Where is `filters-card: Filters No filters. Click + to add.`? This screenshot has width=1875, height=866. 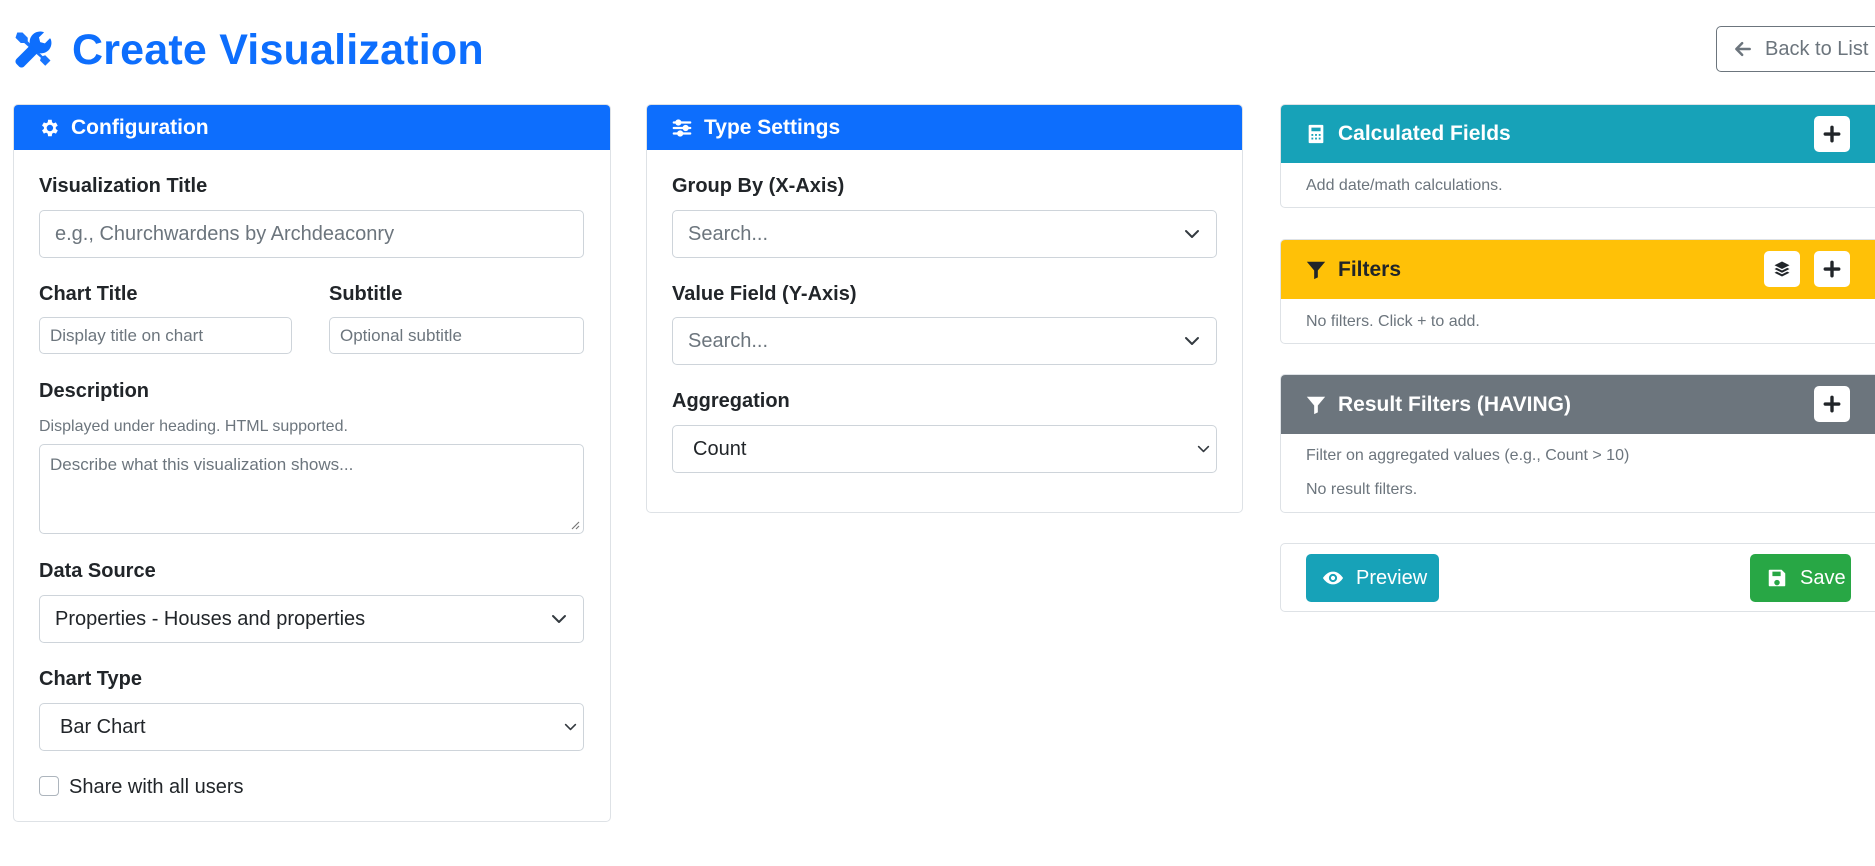 filters-card: Filters No filters. Click + to add. is located at coordinates (1577, 291).